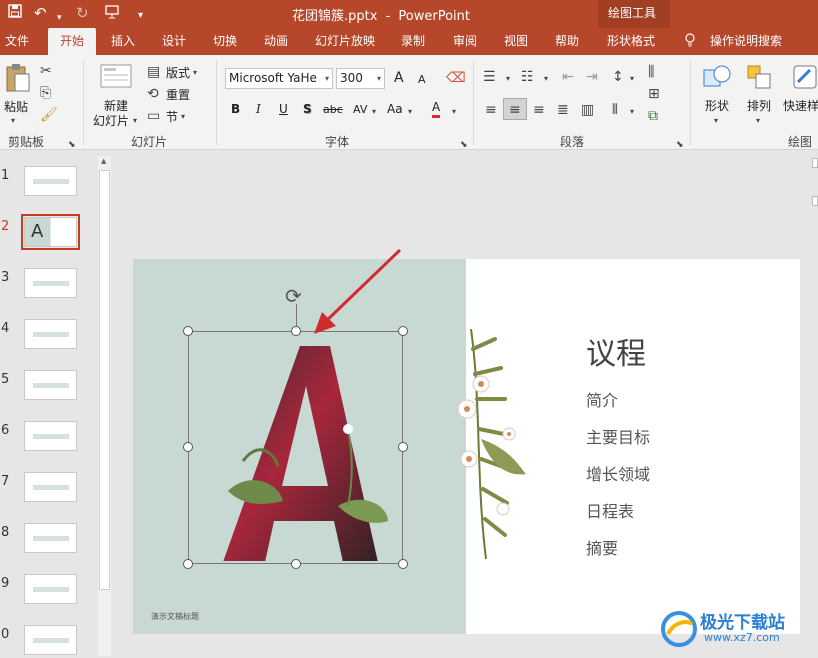  Describe the element at coordinates (618, 77) in the screenshot. I see `line-spacing-icon: ↕` at that location.